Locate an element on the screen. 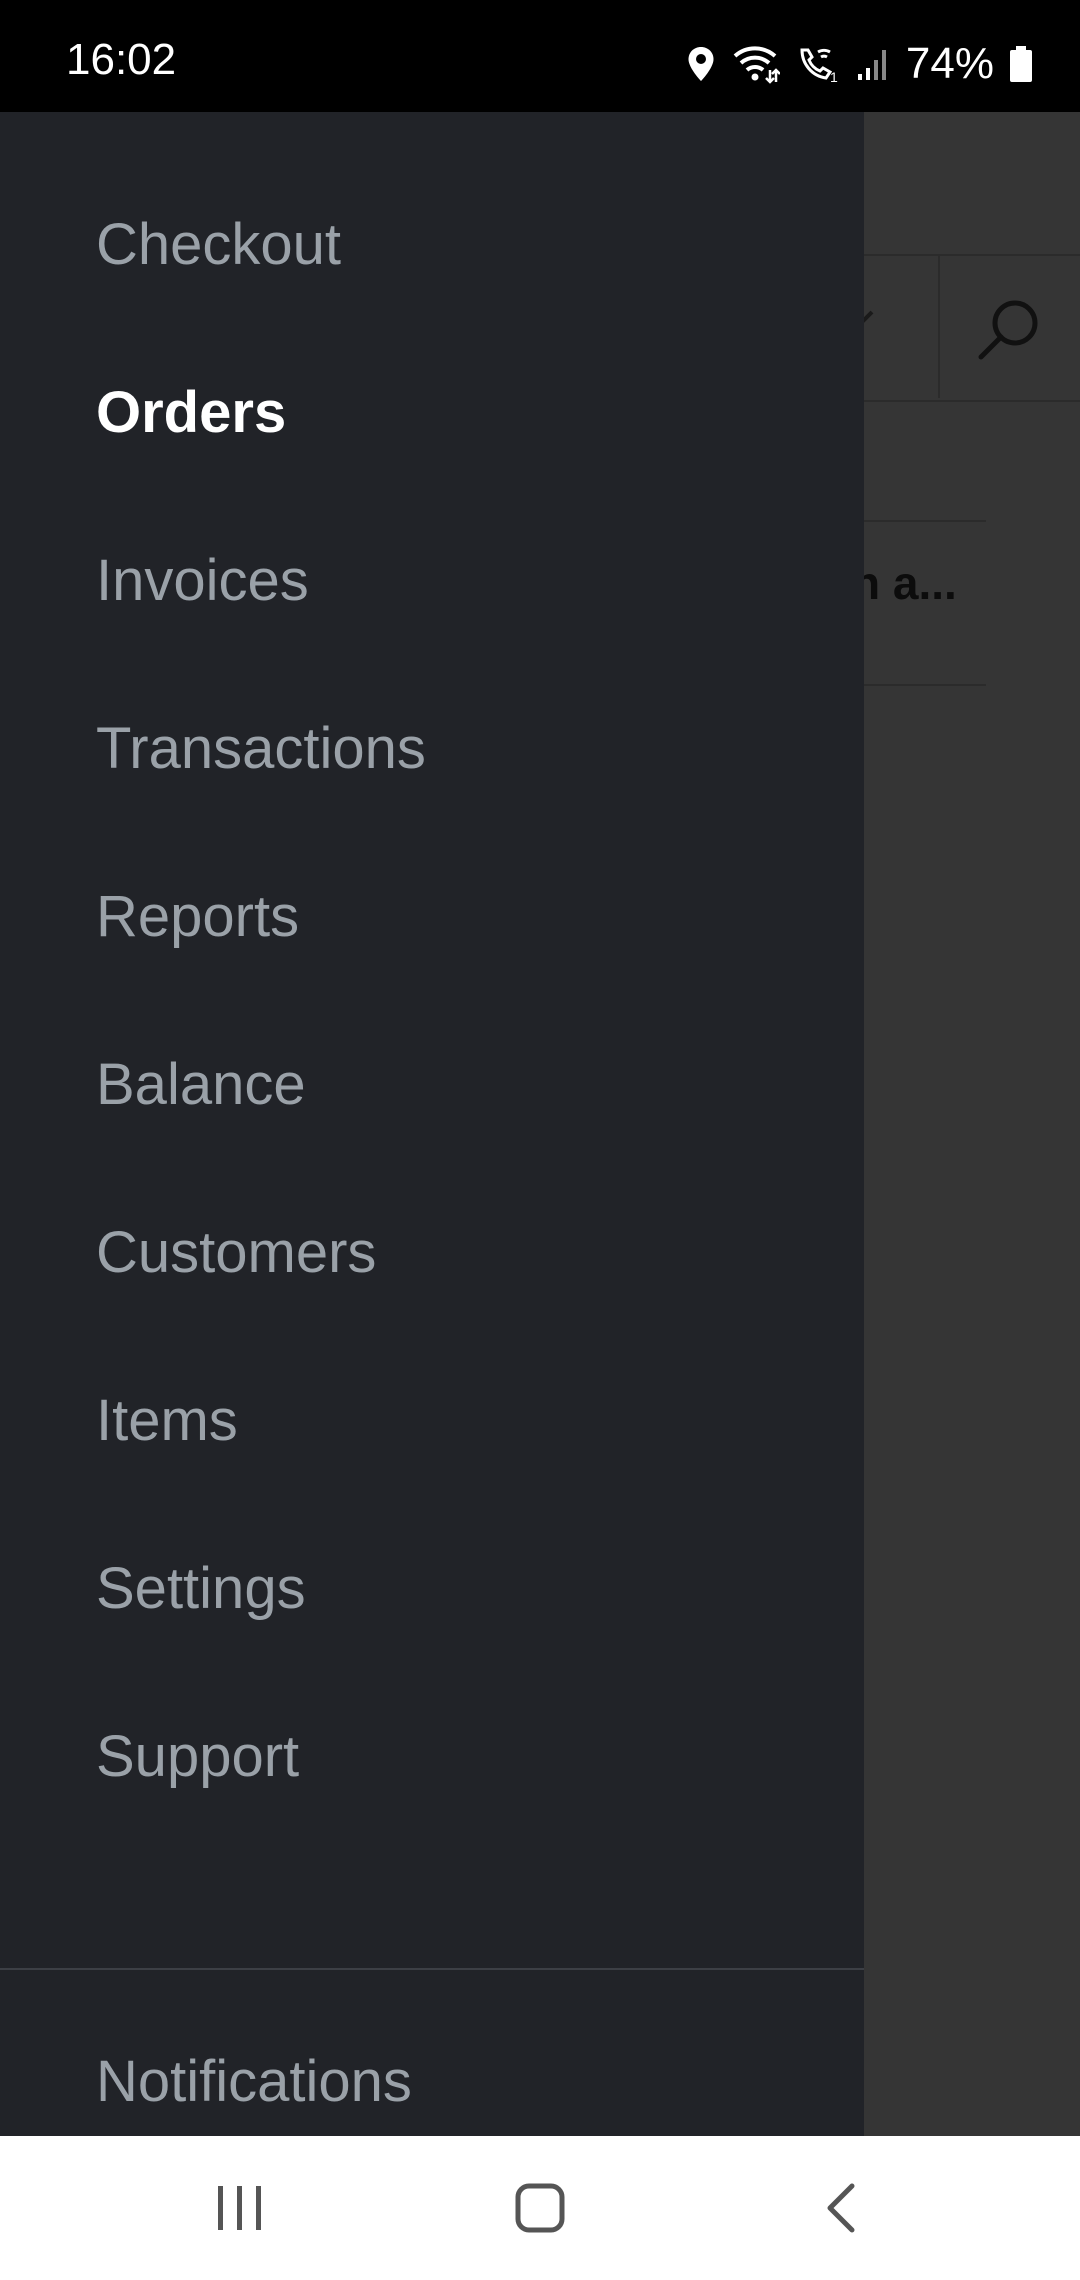 This screenshot has height=2280, width=1080. drawer-item-notifications: Notifications is located at coordinates (254, 2082).